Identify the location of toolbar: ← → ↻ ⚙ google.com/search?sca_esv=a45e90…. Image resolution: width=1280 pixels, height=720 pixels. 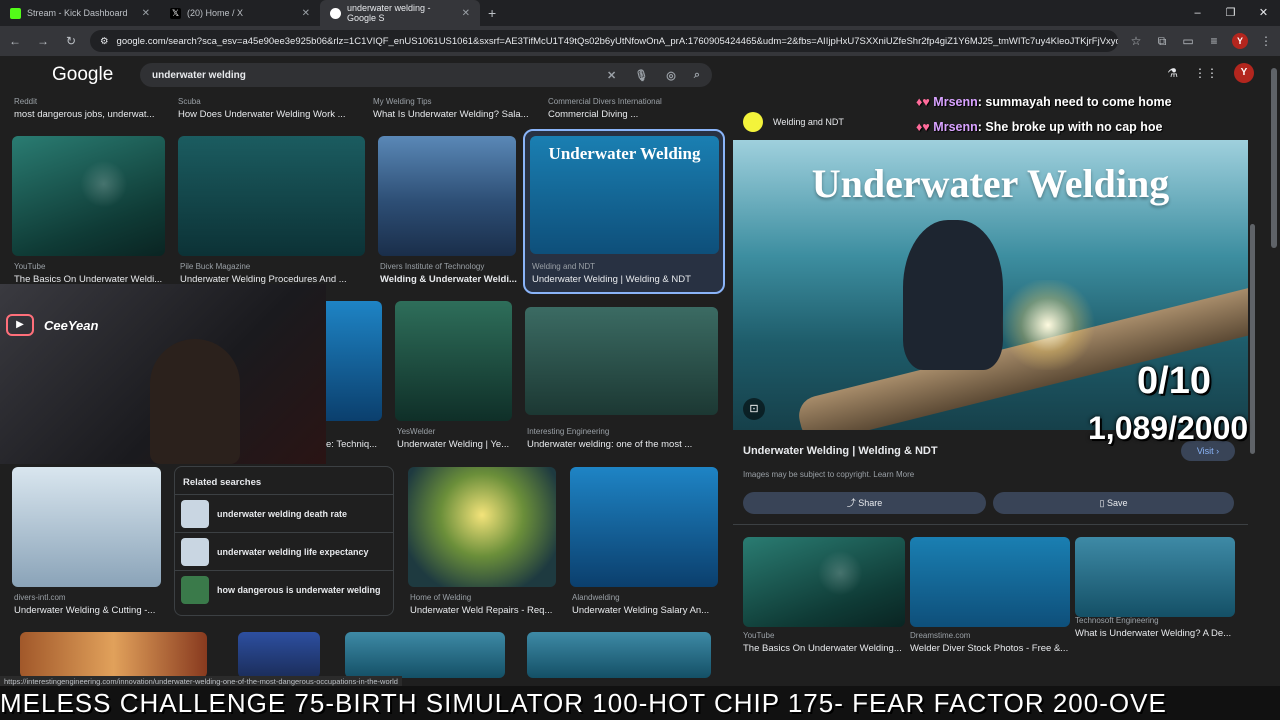
(640, 41).